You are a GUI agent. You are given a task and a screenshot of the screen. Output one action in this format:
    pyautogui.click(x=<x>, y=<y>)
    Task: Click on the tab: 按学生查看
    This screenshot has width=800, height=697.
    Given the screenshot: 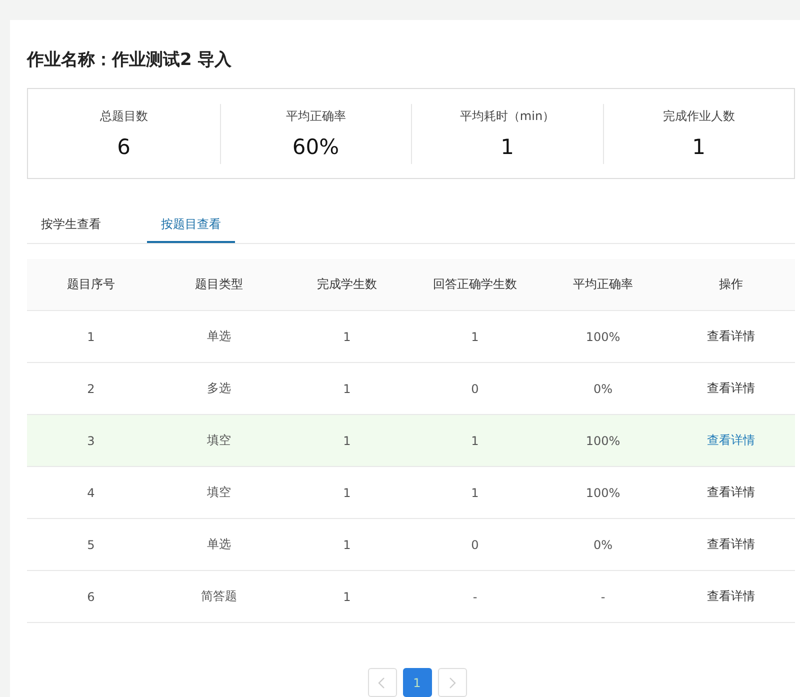 What is the action you would take?
    pyautogui.click(x=71, y=224)
    